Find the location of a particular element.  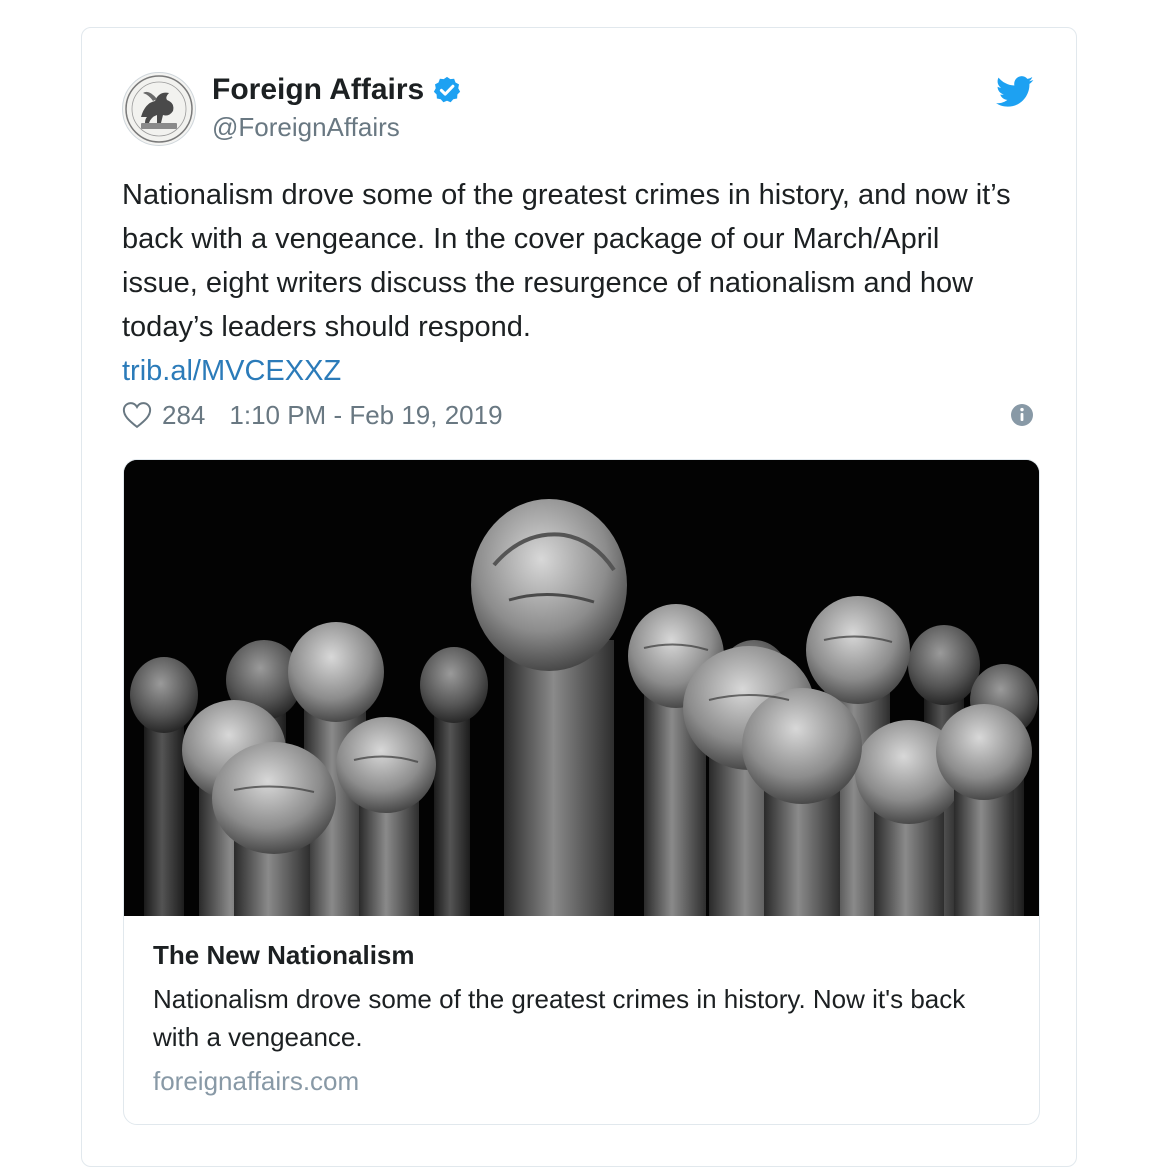

card-domain: foreignaffairs.com is located at coordinates (256, 1081).